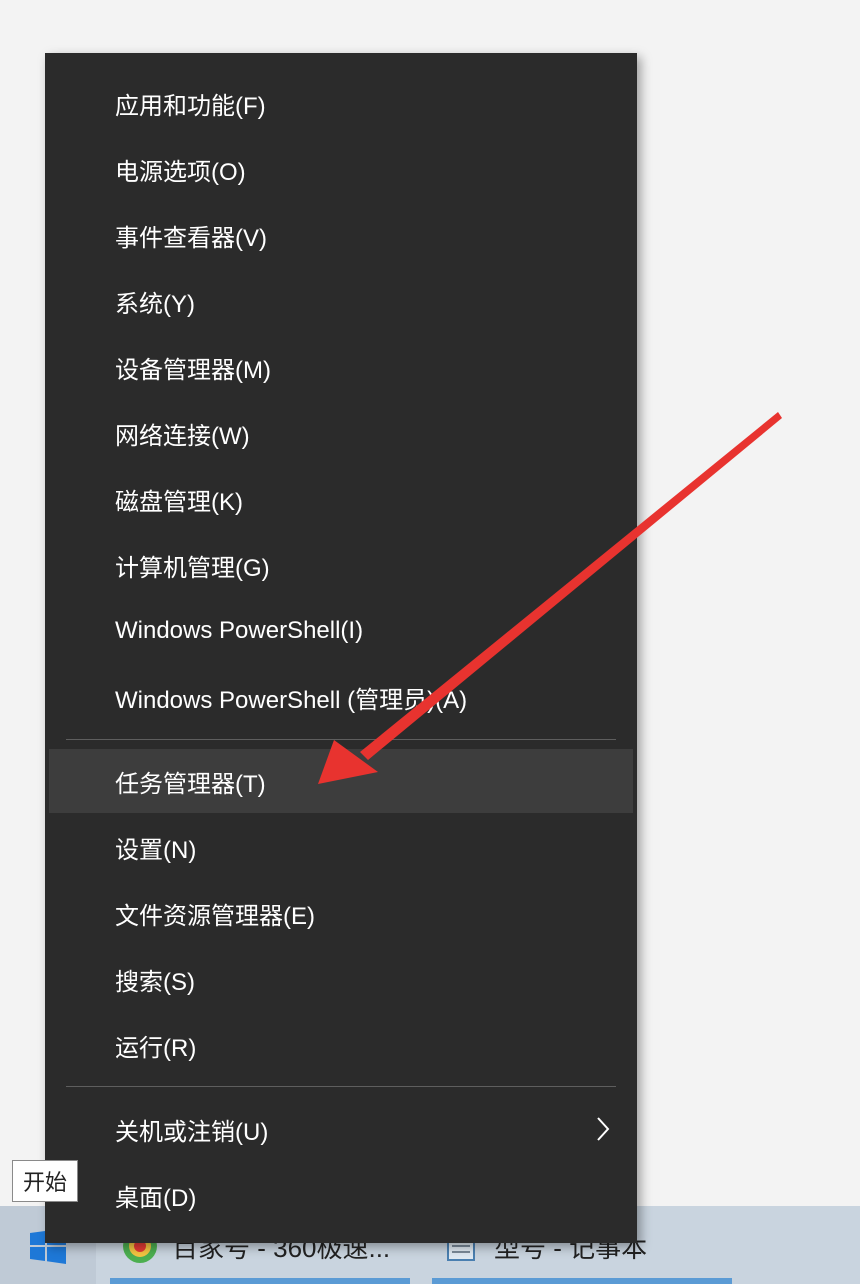 Image resolution: width=860 pixels, height=1284 pixels. I want to click on menu-item-label: Windows PowerShell (管理员)(A), so click(291, 700).